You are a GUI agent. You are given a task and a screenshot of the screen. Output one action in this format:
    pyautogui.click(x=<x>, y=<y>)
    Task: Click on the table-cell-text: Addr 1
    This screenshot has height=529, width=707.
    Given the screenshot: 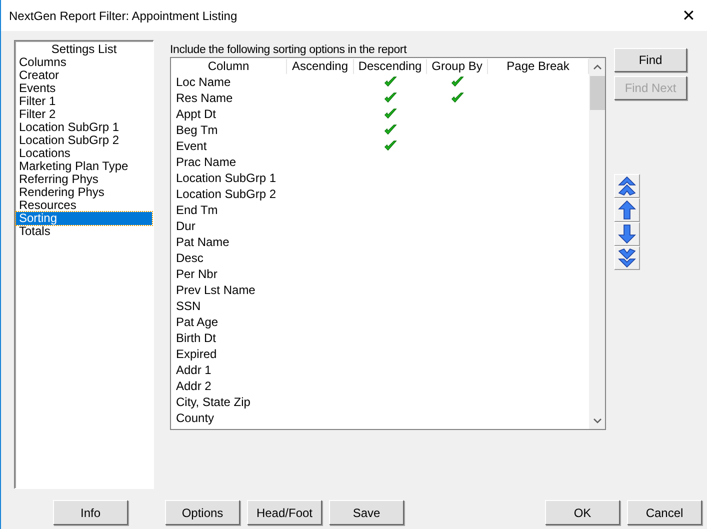 What is the action you would take?
    pyautogui.click(x=193, y=370)
    